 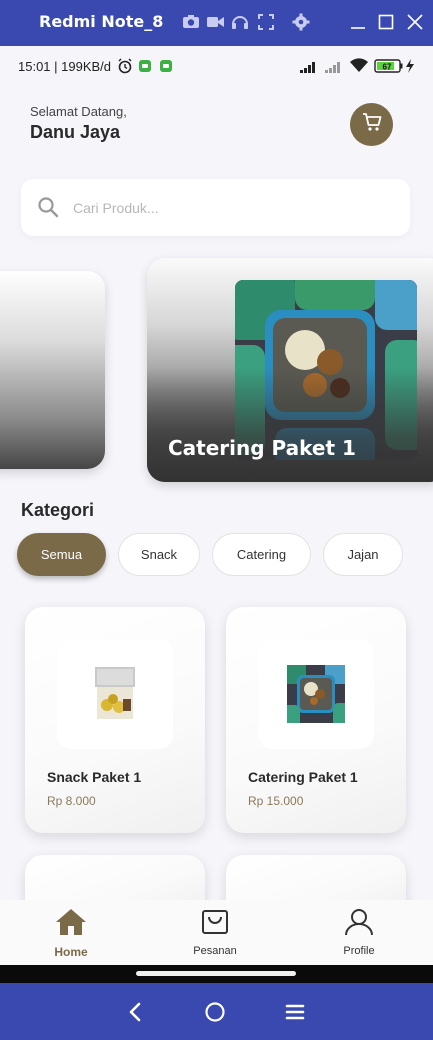 What do you see at coordinates (191, 22) in the screenshot?
I see `camera-icon` at bounding box center [191, 22].